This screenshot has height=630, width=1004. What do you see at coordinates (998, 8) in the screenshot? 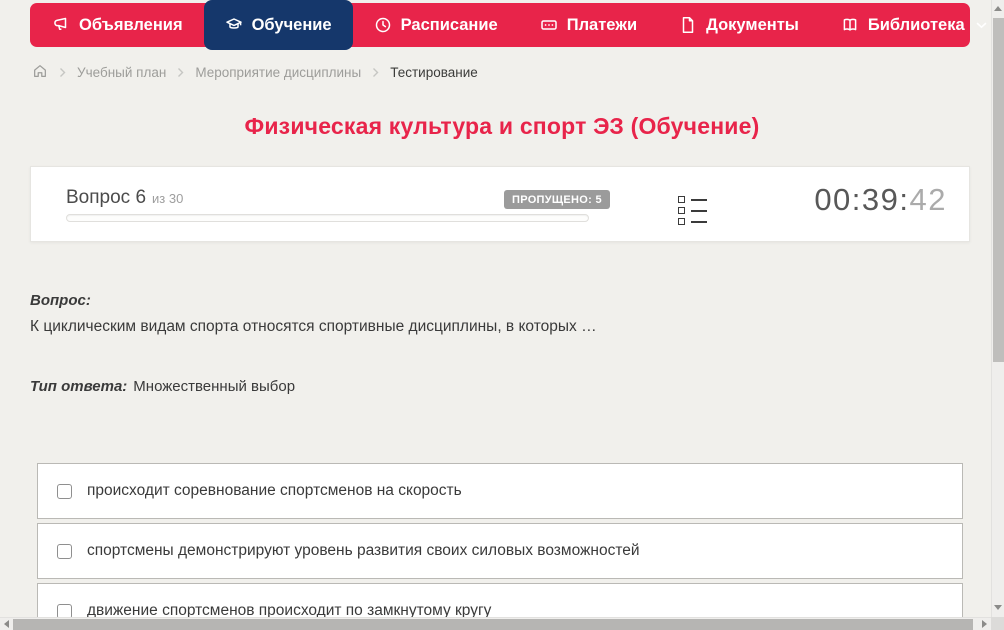
I see `scroll-up-arrow-icon` at bounding box center [998, 8].